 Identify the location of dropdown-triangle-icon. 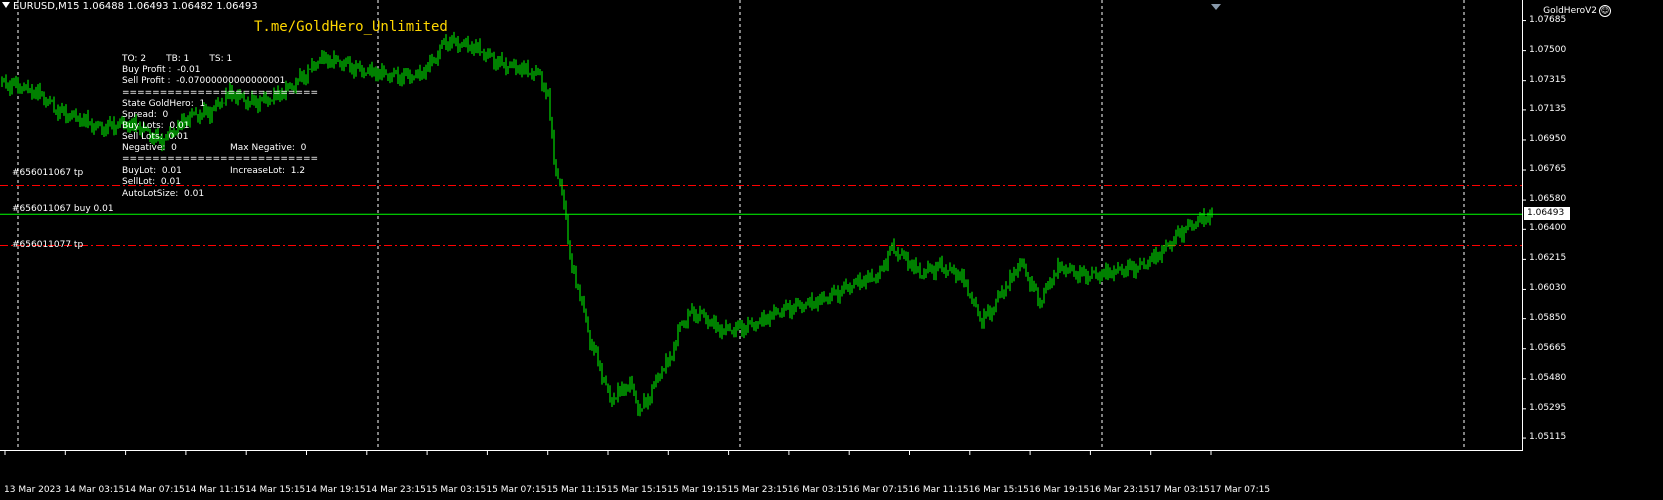
(6, 5).